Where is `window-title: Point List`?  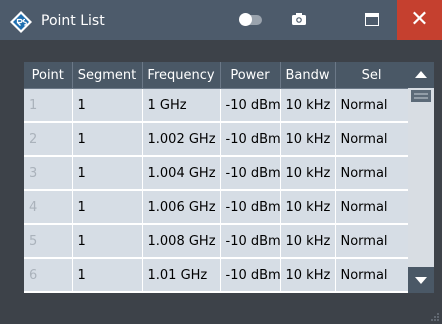
window-title: Point List is located at coordinates (73, 21).